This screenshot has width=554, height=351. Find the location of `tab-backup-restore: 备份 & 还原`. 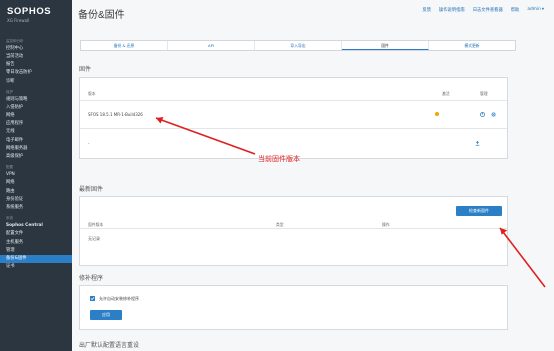

tab-backup-restore: 备份 & 还原 is located at coordinates (124, 45).